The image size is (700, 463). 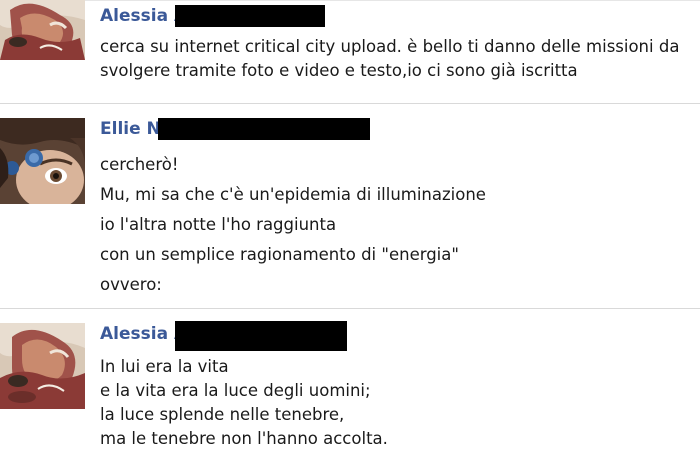 What do you see at coordinates (218, 224) in the screenshot?
I see `comment-line: io l'altra notte l'ho raggiunta` at bounding box center [218, 224].